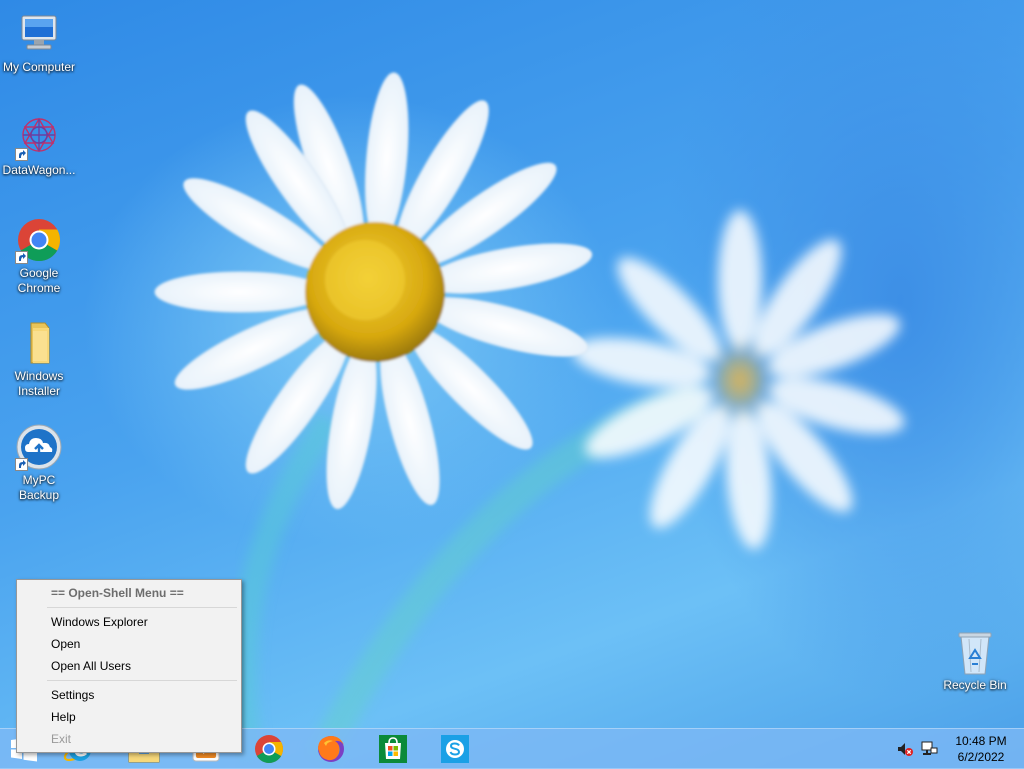  What do you see at coordinates (981, 749) in the screenshot?
I see `taskbar-clock: 10:48 PM 6/2/2022` at bounding box center [981, 749].